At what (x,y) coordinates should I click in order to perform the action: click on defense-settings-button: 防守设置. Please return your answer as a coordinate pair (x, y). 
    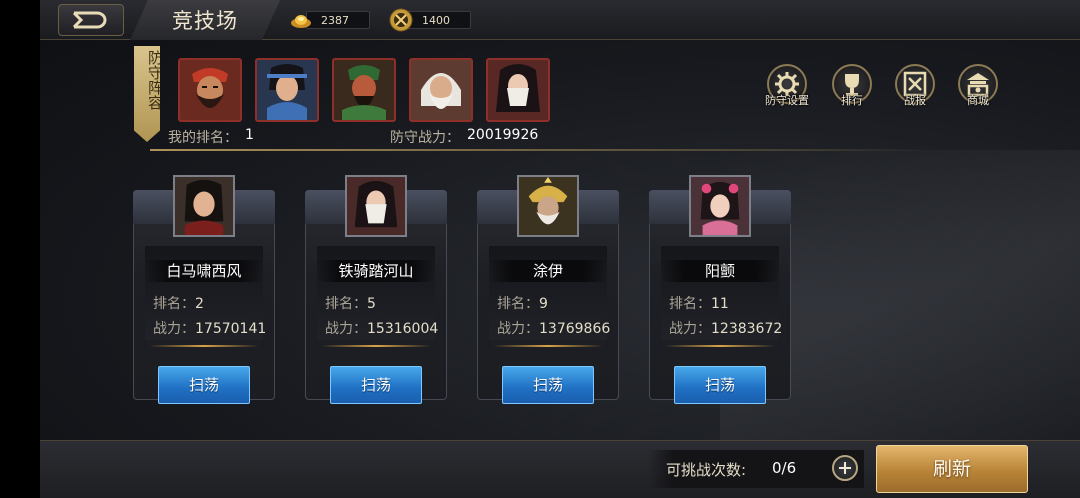
    Looking at the image, I should click on (787, 85).